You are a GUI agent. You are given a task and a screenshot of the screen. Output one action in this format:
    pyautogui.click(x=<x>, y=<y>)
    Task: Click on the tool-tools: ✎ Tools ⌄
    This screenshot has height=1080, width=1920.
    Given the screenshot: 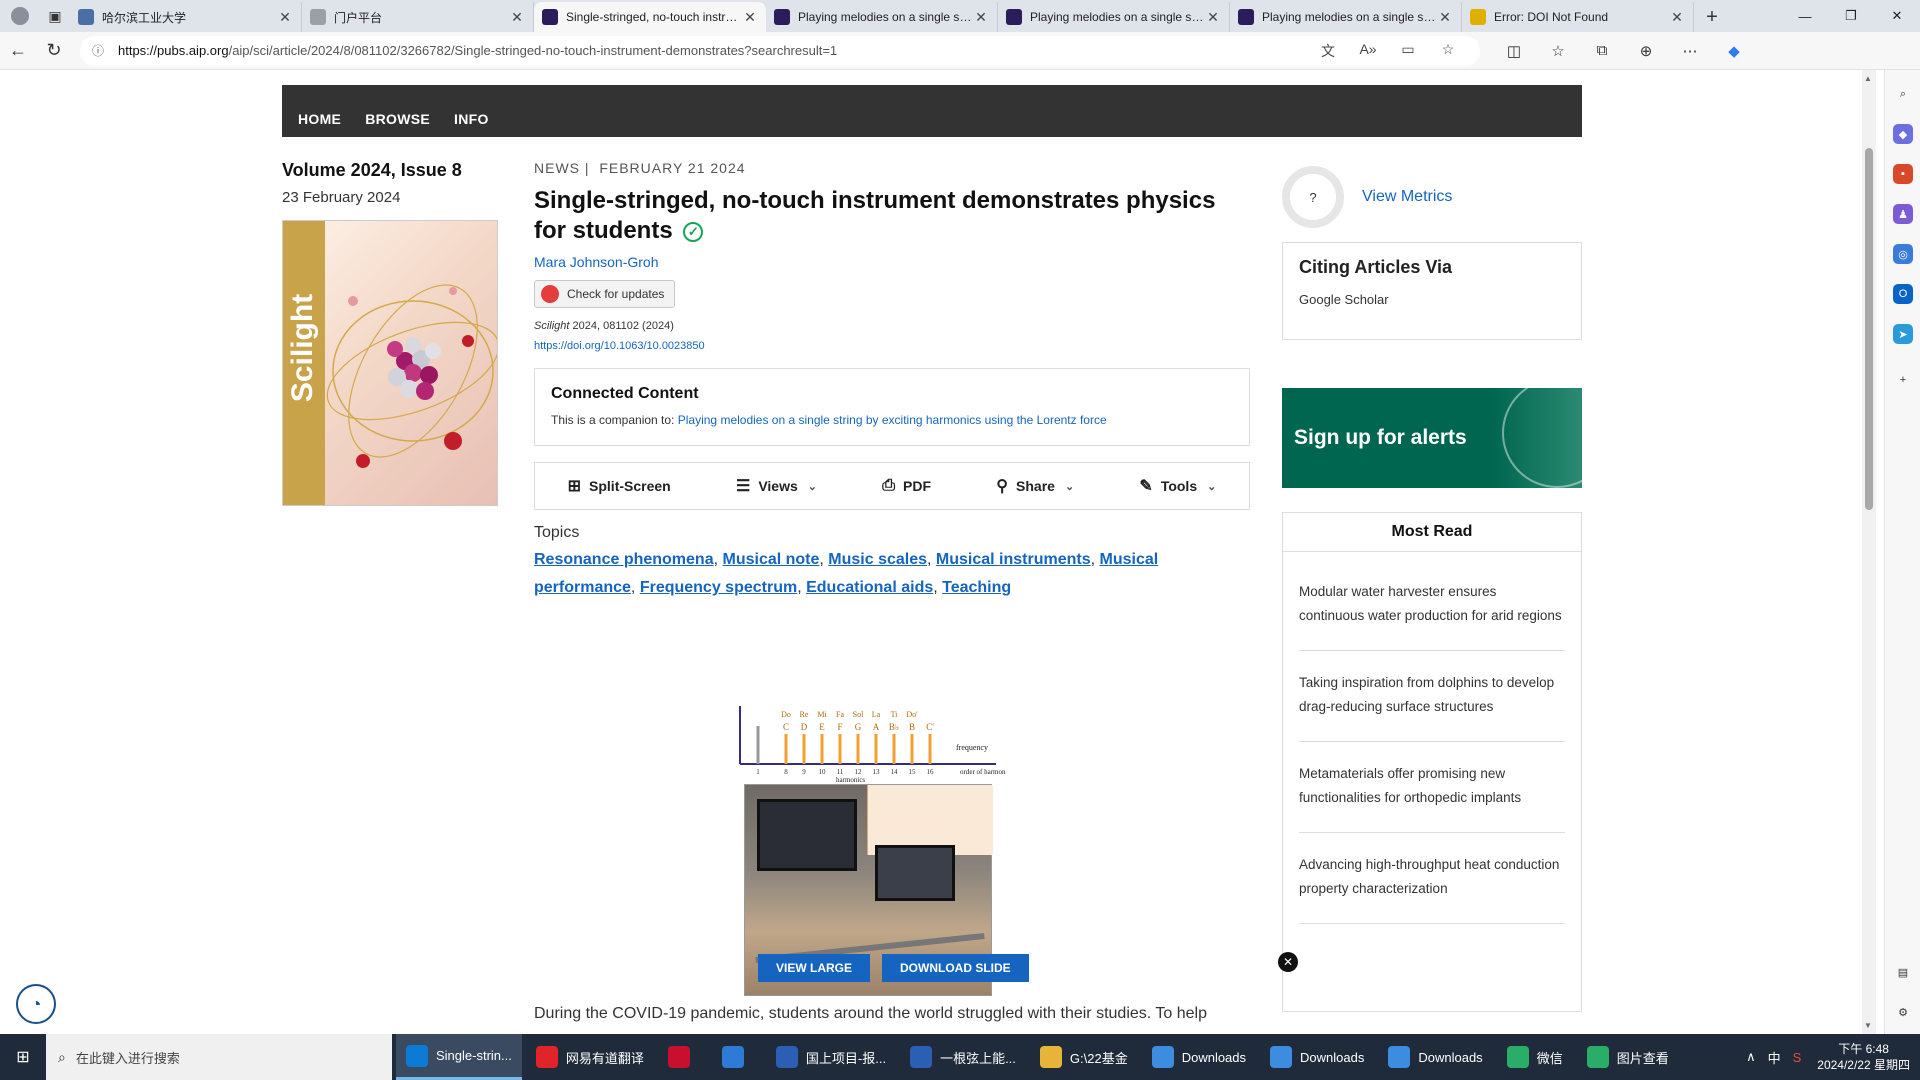 What is the action you would take?
    pyautogui.click(x=1177, y=486)
    